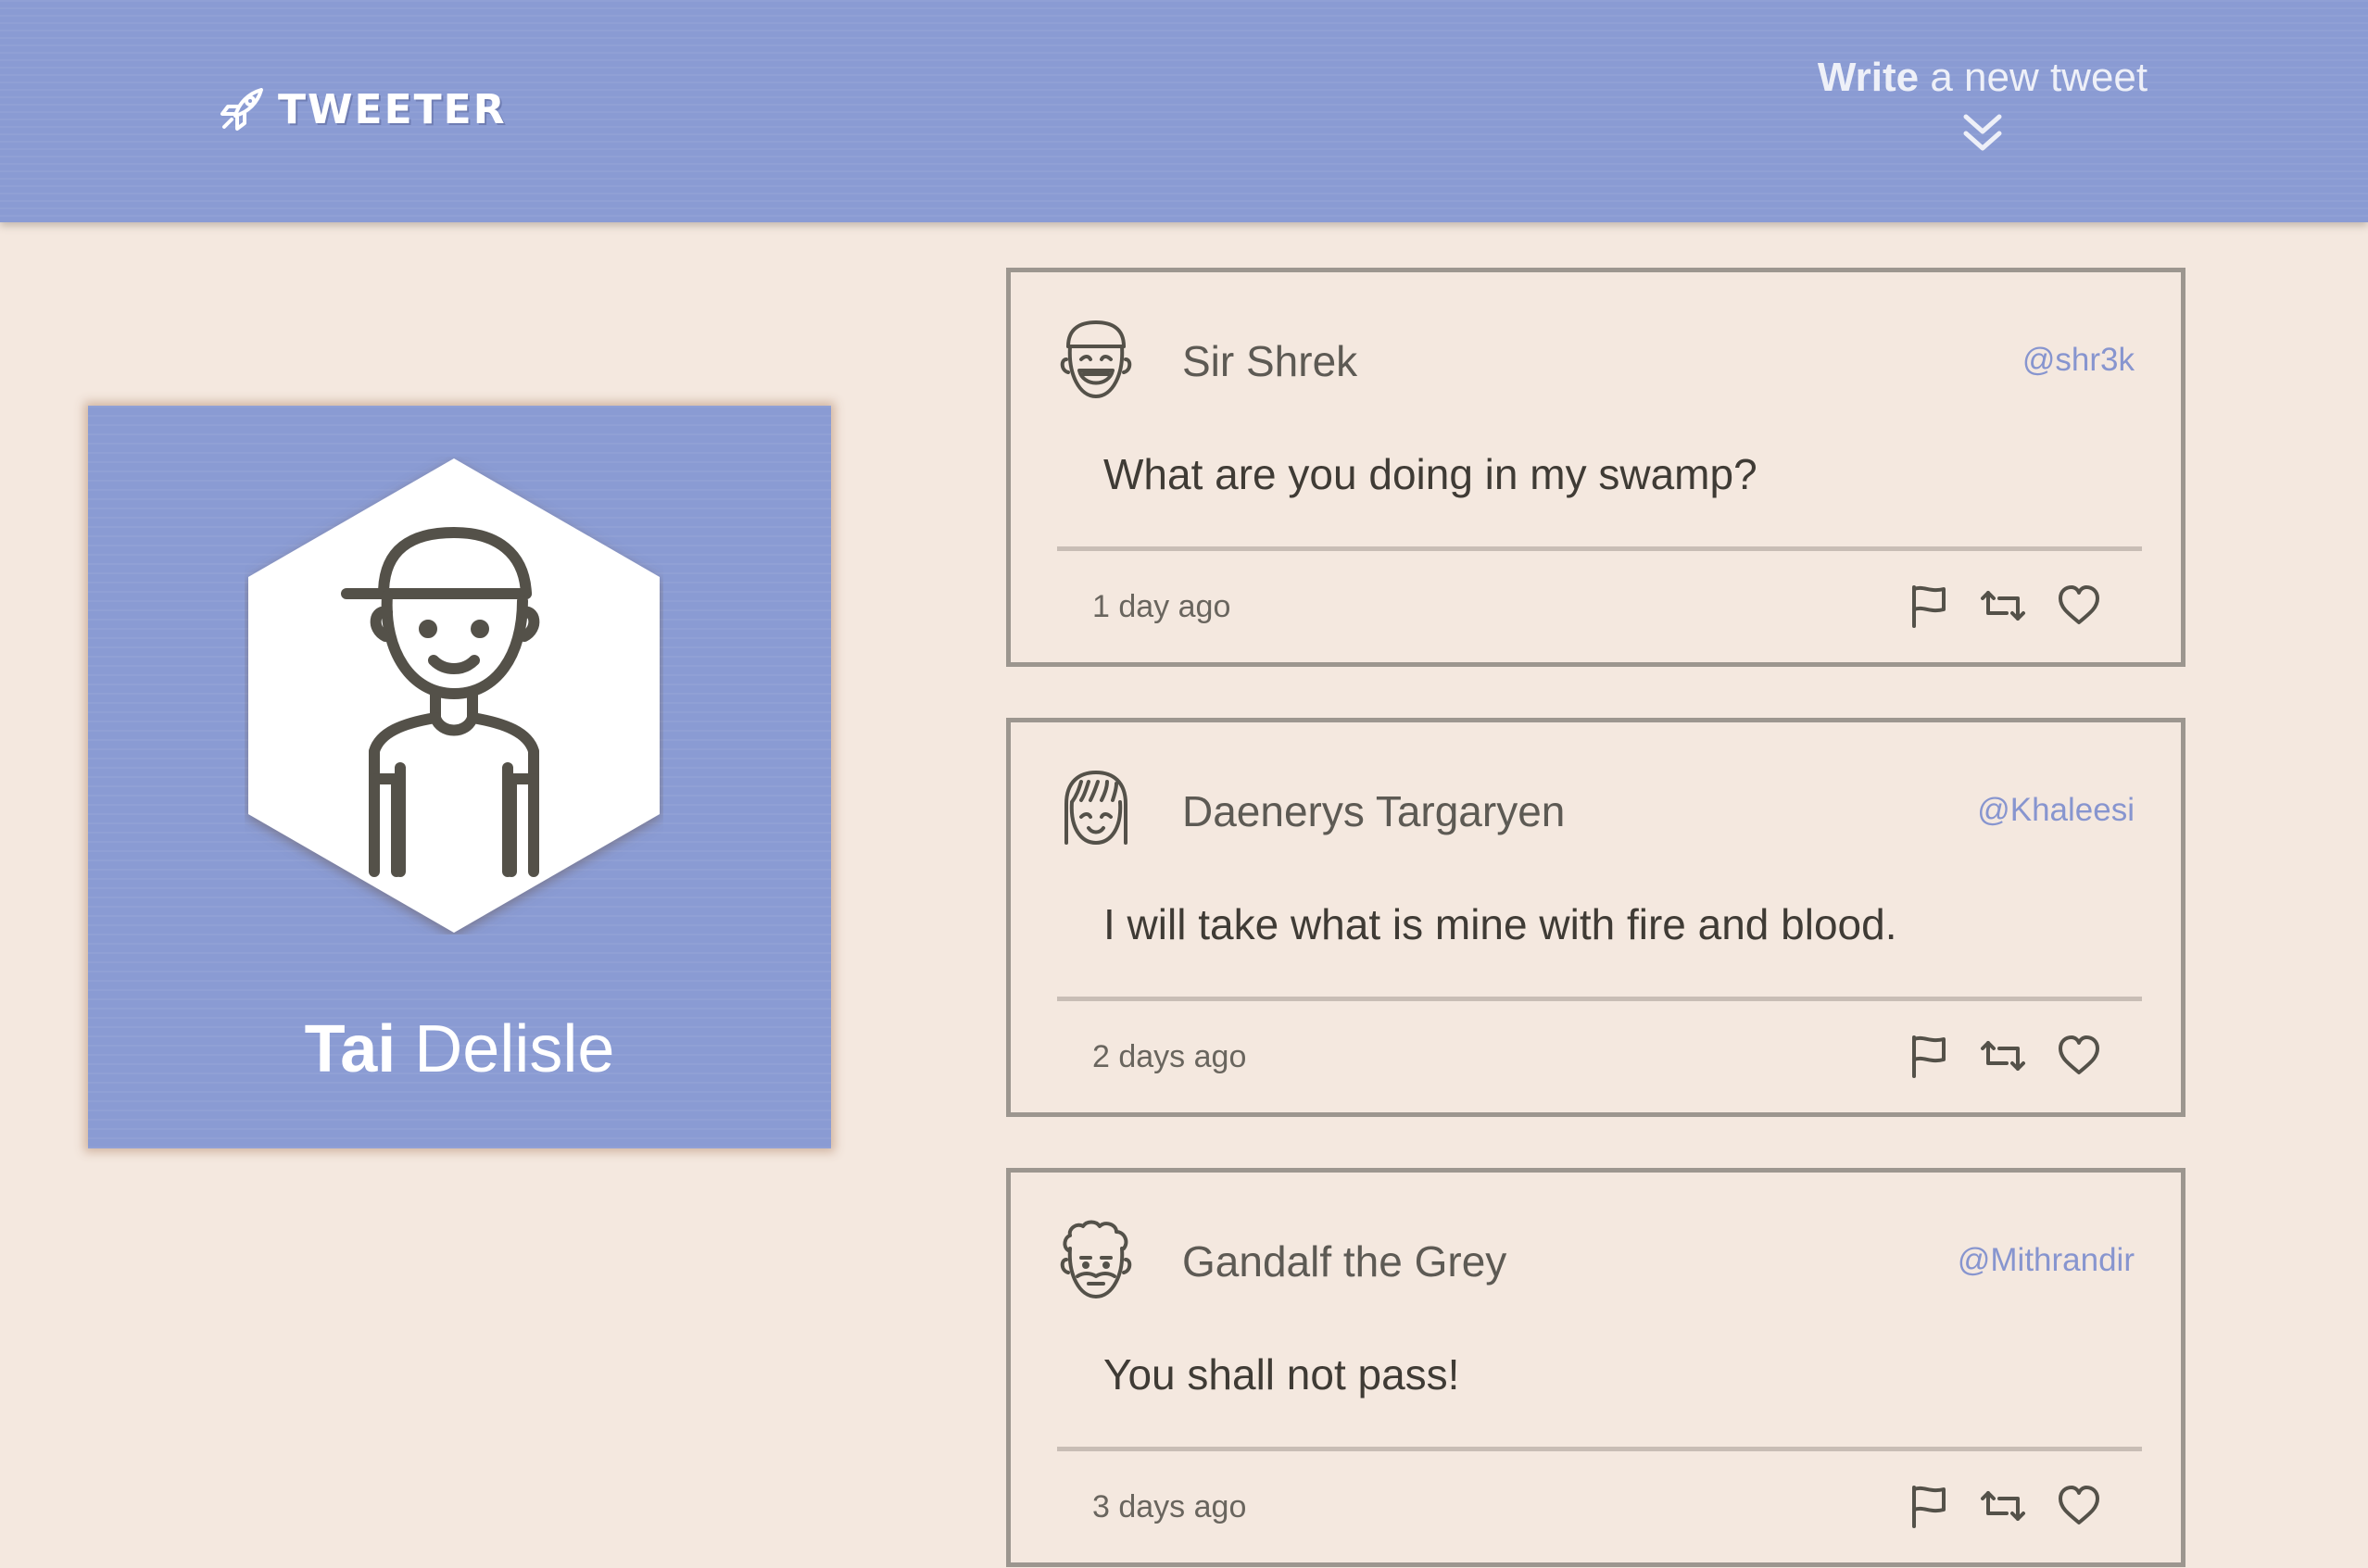 The image size is (2368, 1568). What do you see at coordinates (1096, 360) in the screenshot?
I see `smiling-man-icon` at bounding box center [1096, 360].